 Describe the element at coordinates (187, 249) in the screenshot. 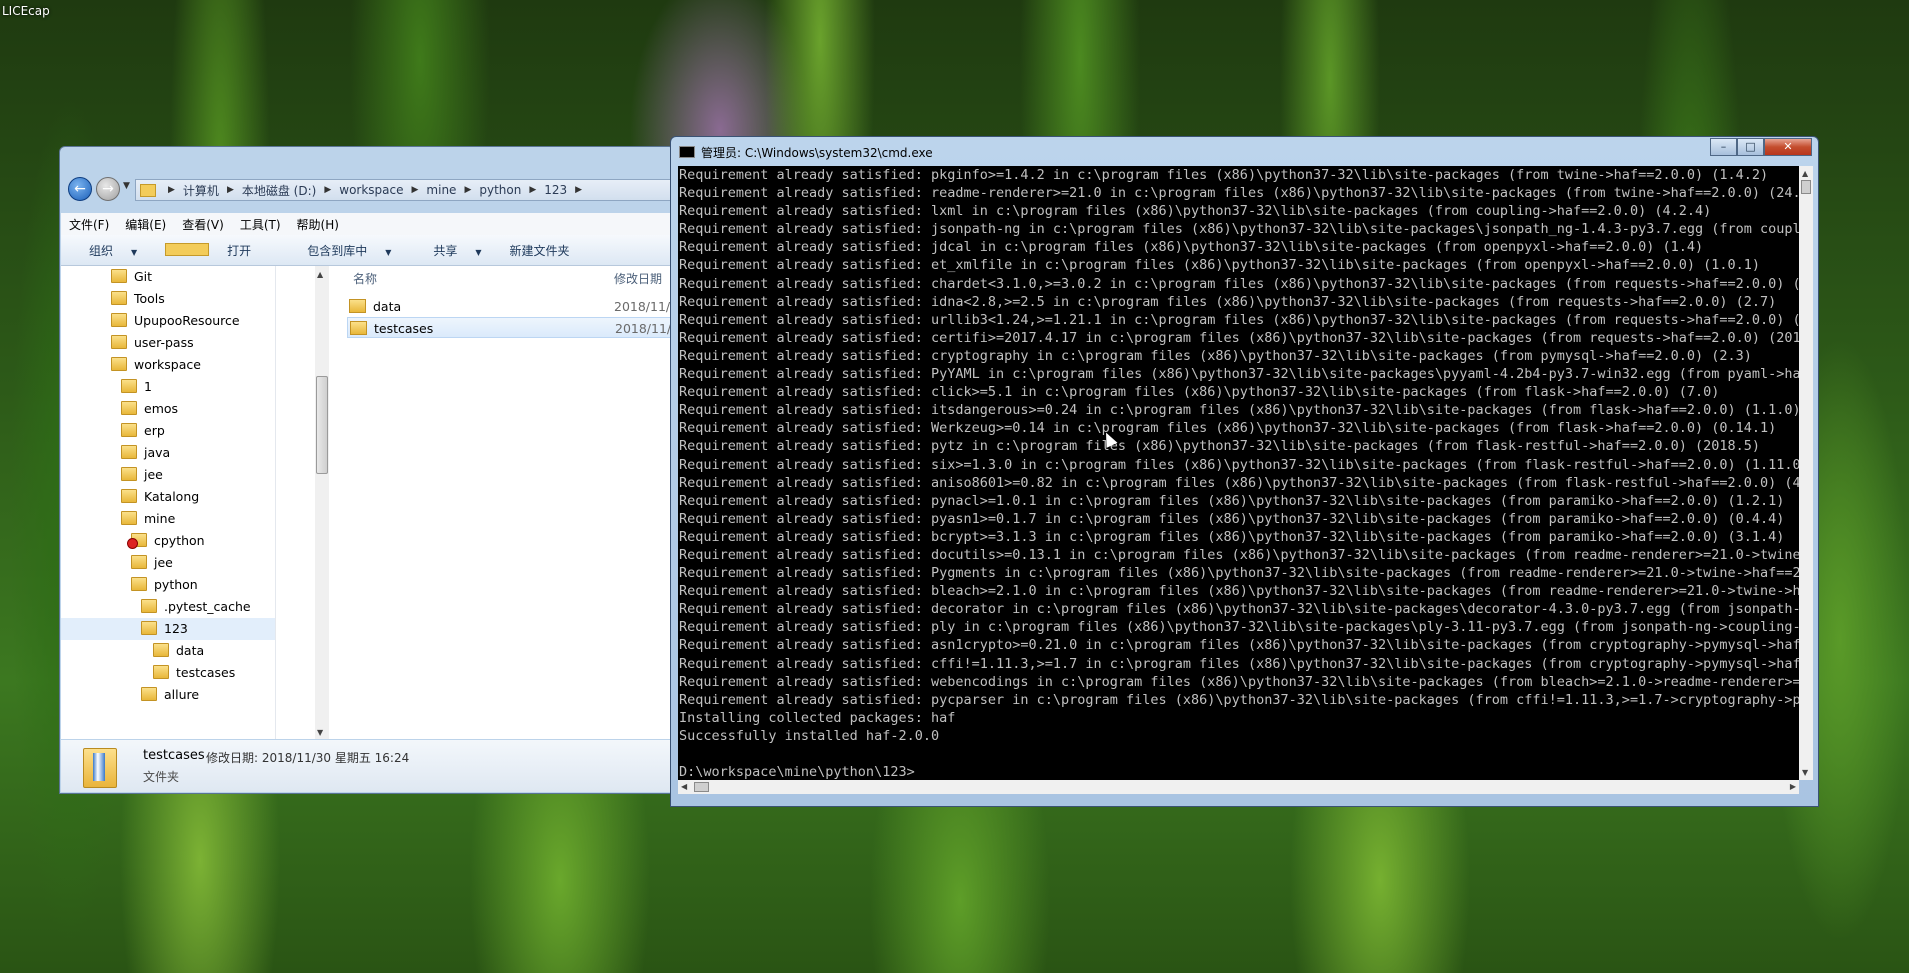

I see `open-folder-icon` at that location.